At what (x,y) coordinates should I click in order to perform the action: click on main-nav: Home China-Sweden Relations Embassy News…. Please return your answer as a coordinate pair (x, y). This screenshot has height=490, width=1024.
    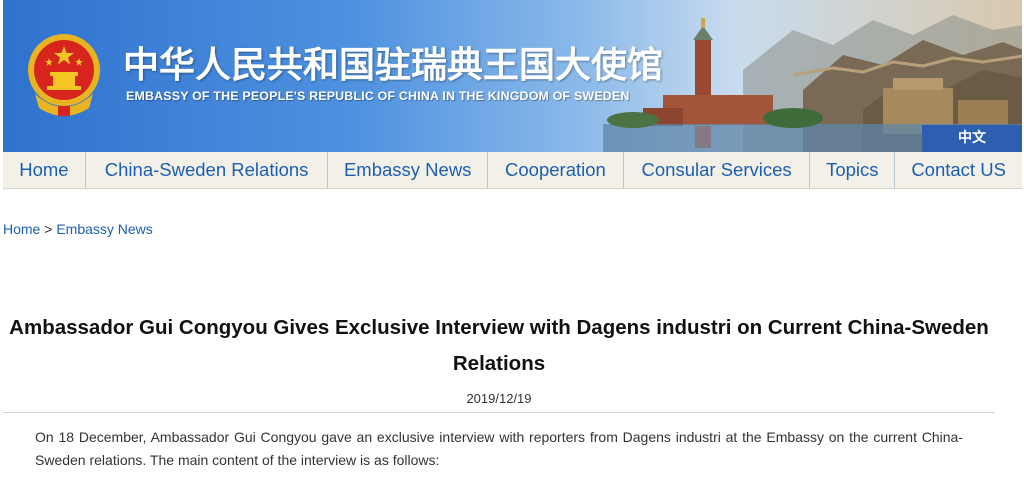
    Looking at the image, I should click on (512, 170).